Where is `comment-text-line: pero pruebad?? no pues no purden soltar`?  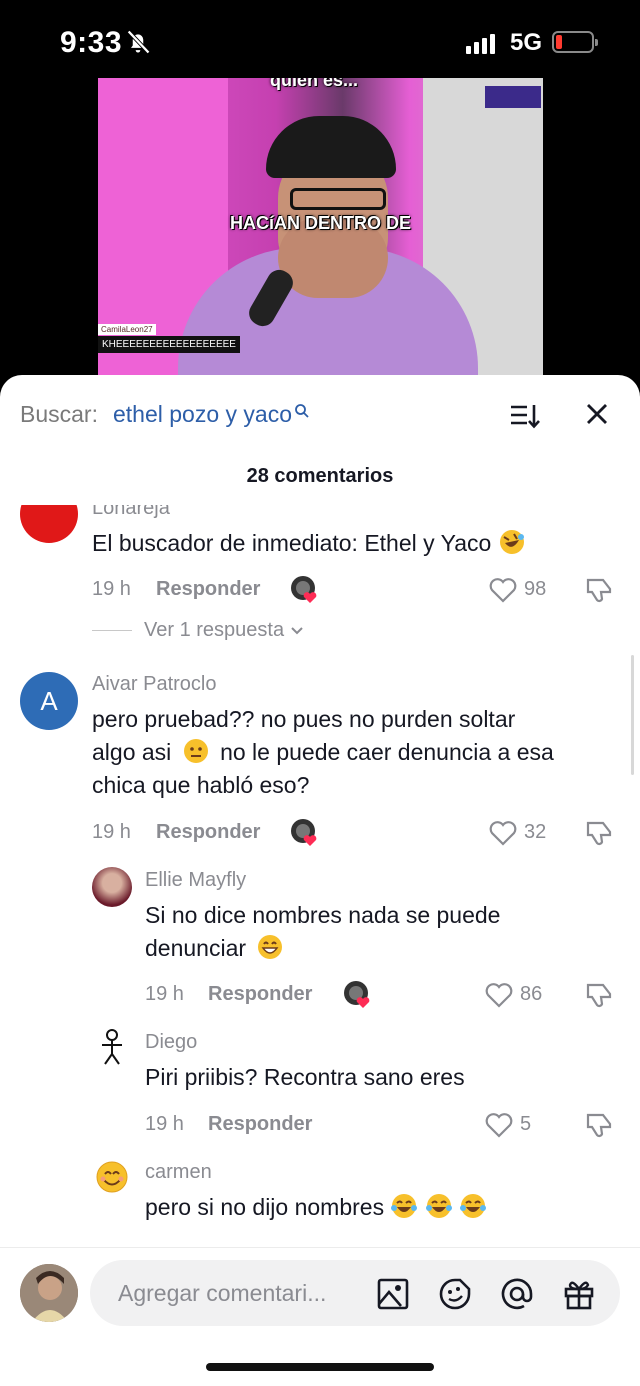 comment-text-line: pero pruebad?? no pues no purden soltar is located at coordinates (304, 719).